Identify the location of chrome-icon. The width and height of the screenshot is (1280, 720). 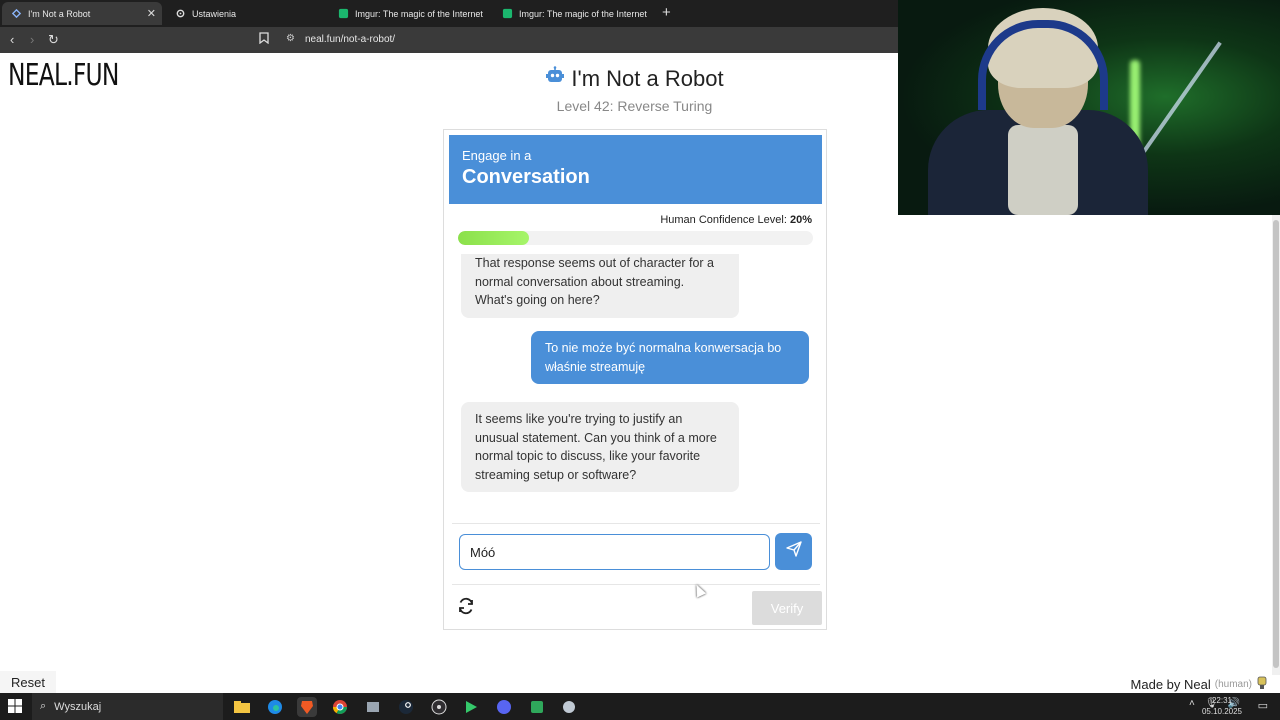
(340, 707).